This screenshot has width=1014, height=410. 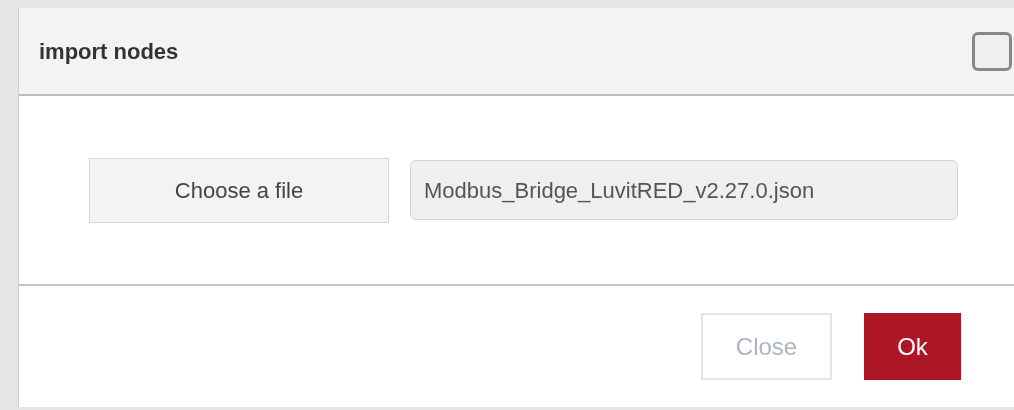 I want to click on ok-button: Ok, so click(x=912, y=346).